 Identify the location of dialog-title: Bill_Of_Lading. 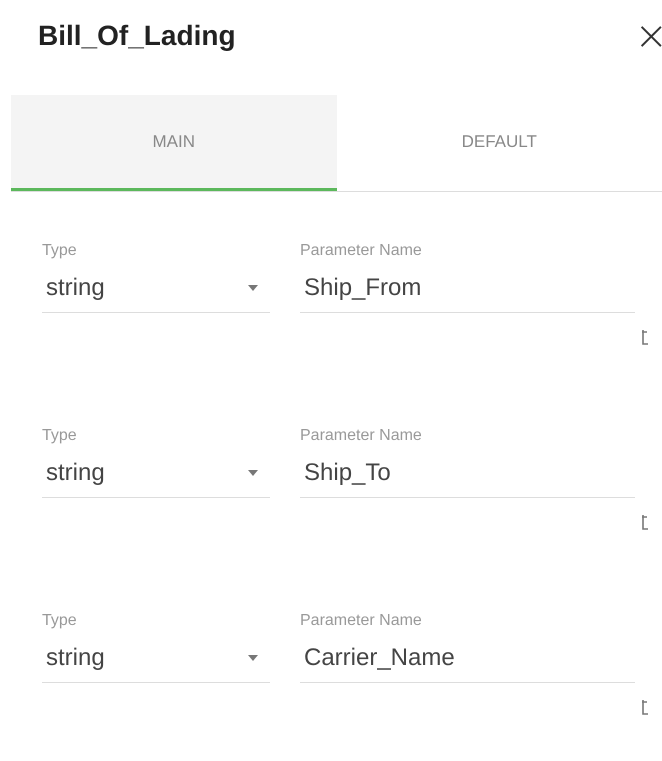
(137, 36).